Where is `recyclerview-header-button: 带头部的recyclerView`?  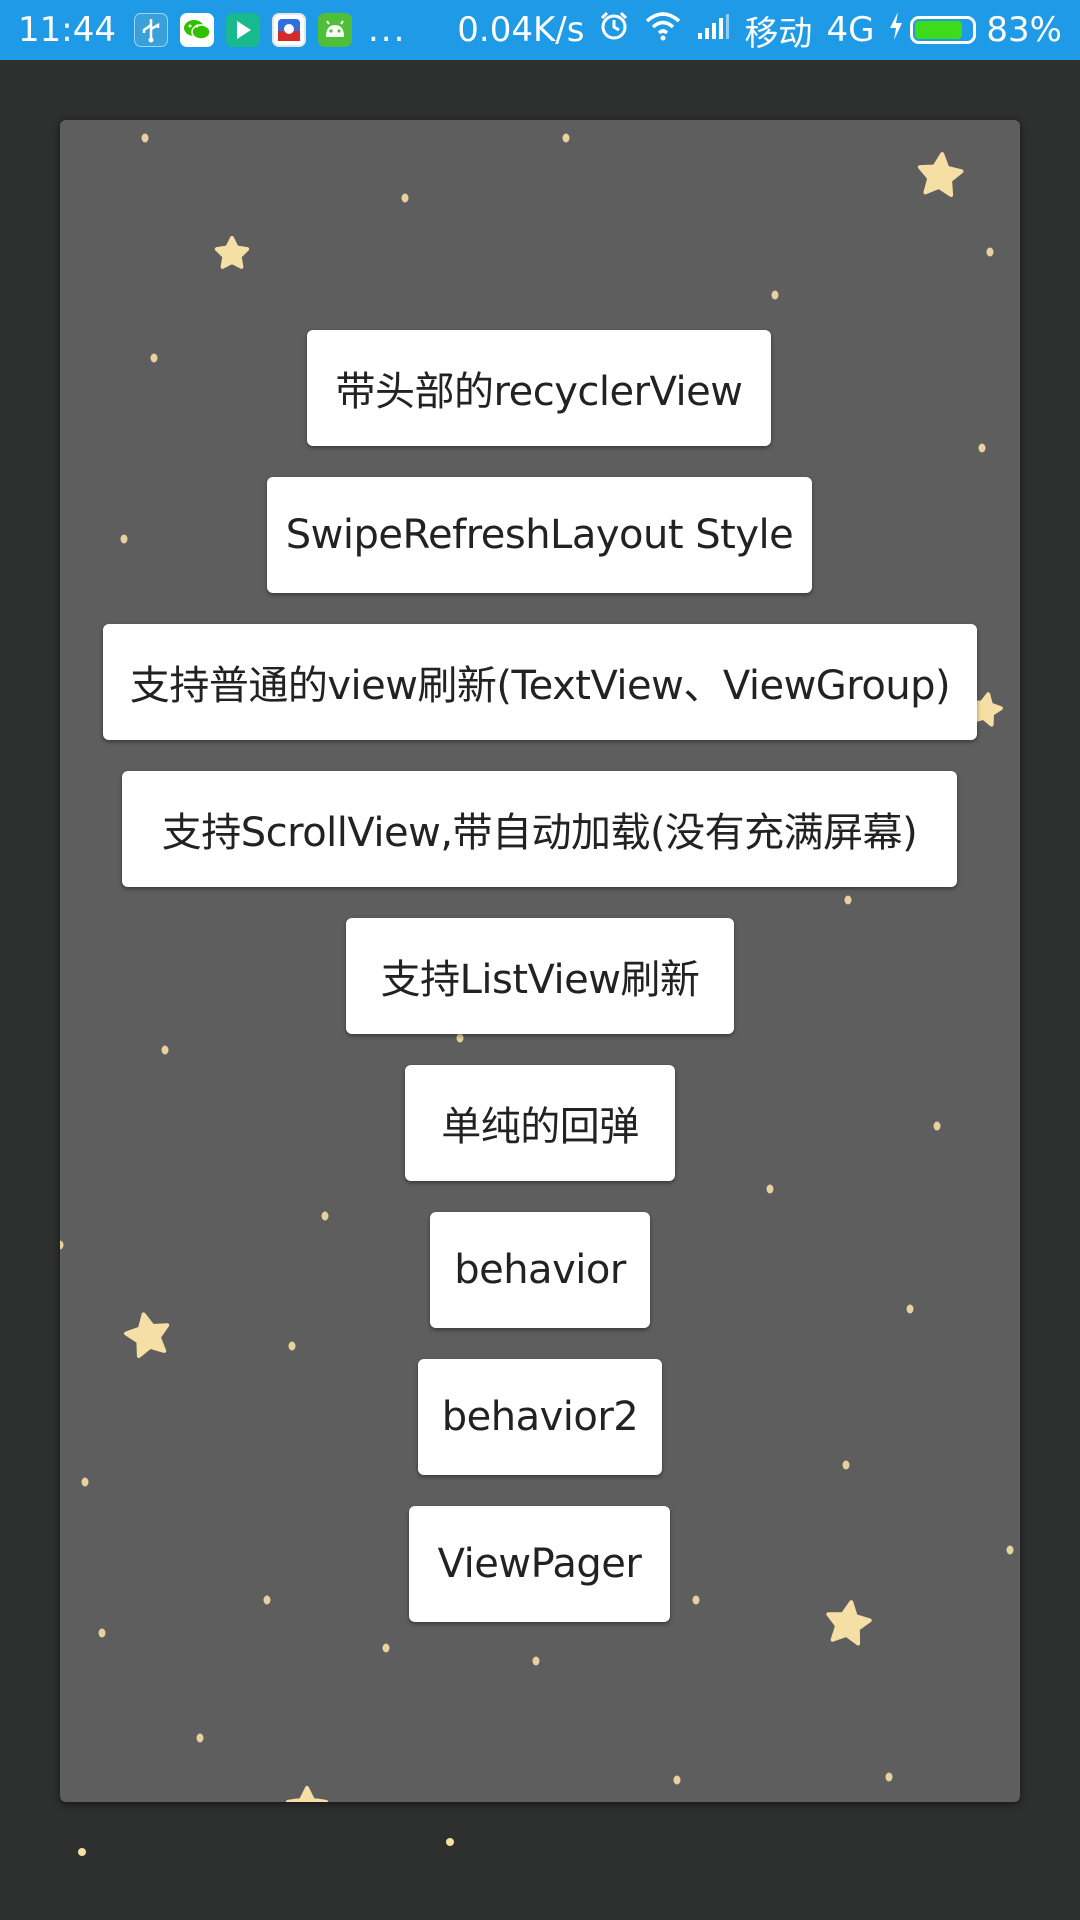 recyclerview-header-button: 带头部的recyclerView is located at coordinates (539, 388).